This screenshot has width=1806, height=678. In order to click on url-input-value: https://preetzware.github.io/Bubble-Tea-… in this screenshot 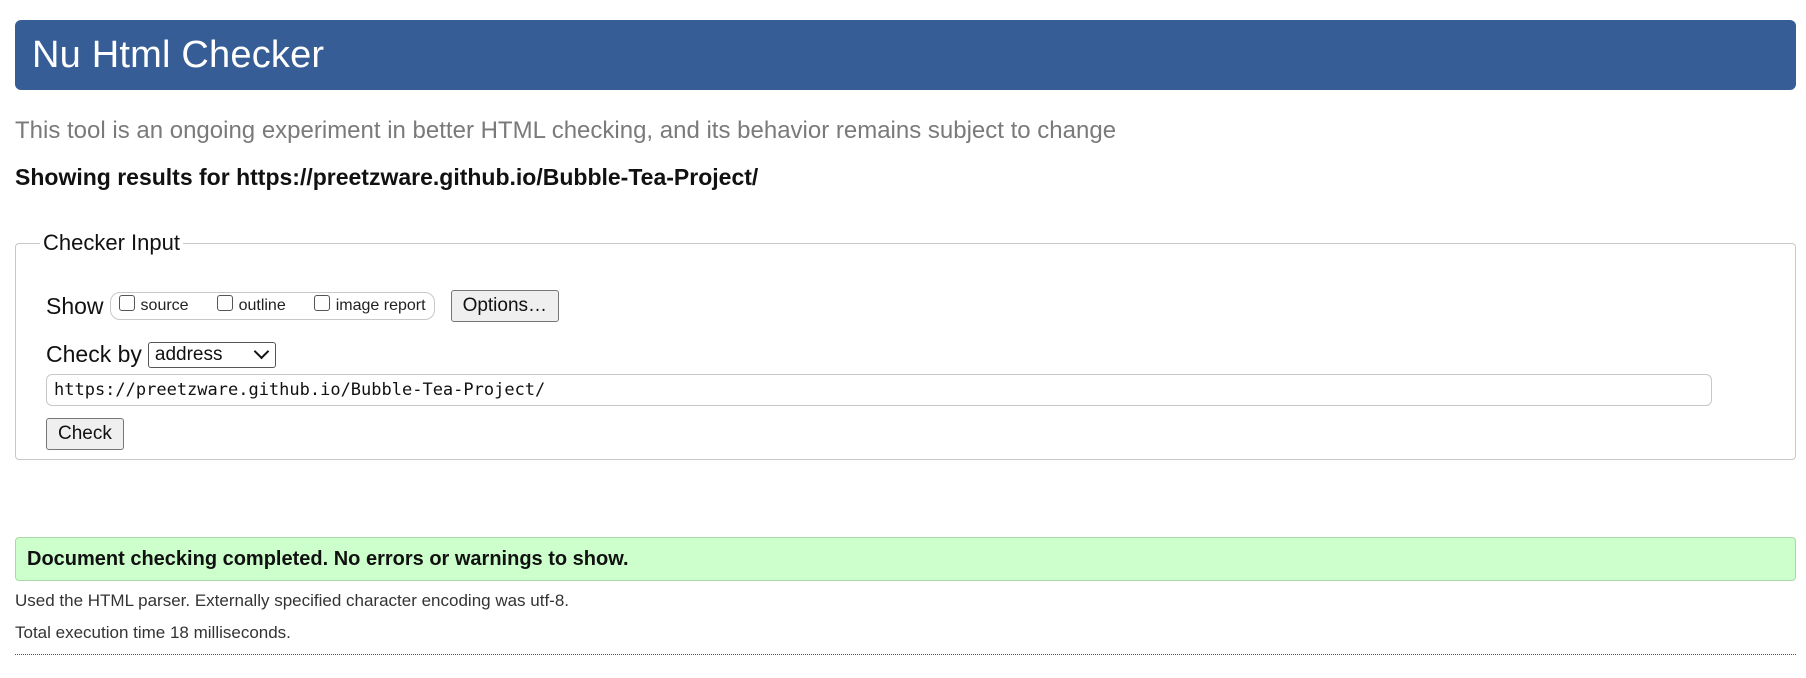, I will do `click(300, 390)`.